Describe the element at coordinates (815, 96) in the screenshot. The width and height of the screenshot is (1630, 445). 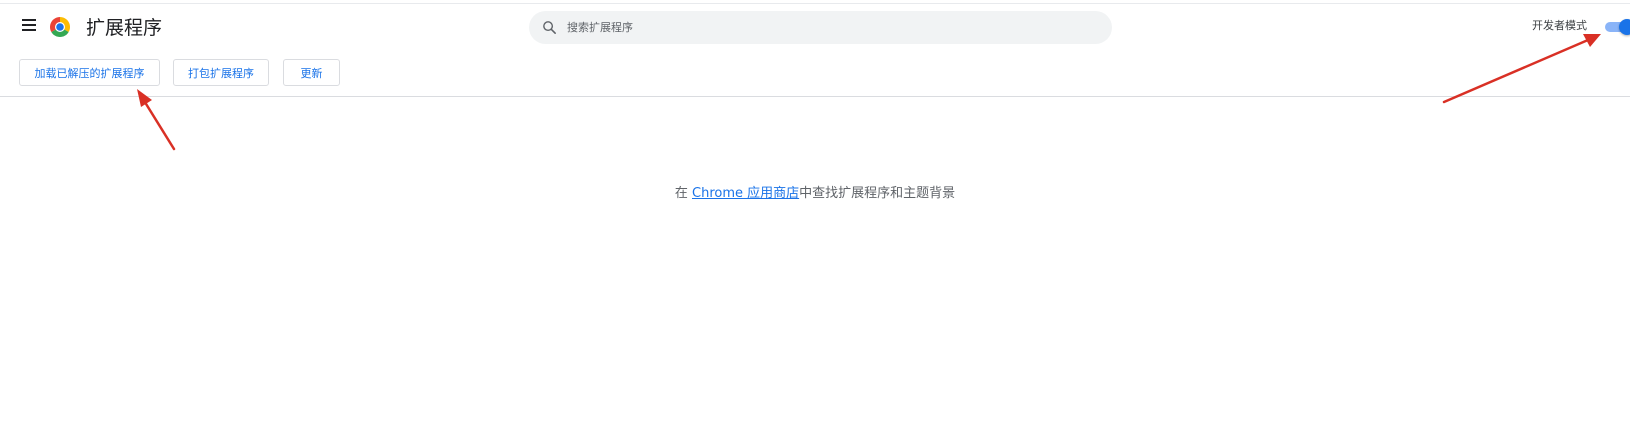
I see `toolbar-divider` at that location.